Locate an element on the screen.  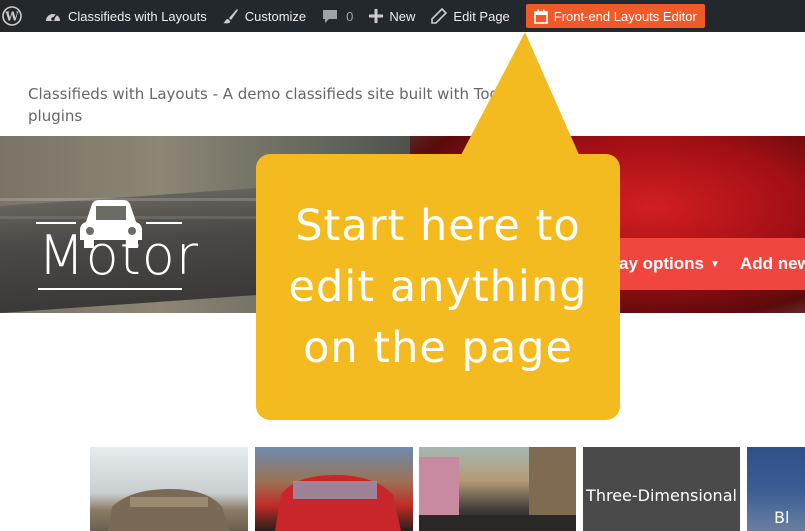
comment-bubble-icon is located at coordinates (330, 16).